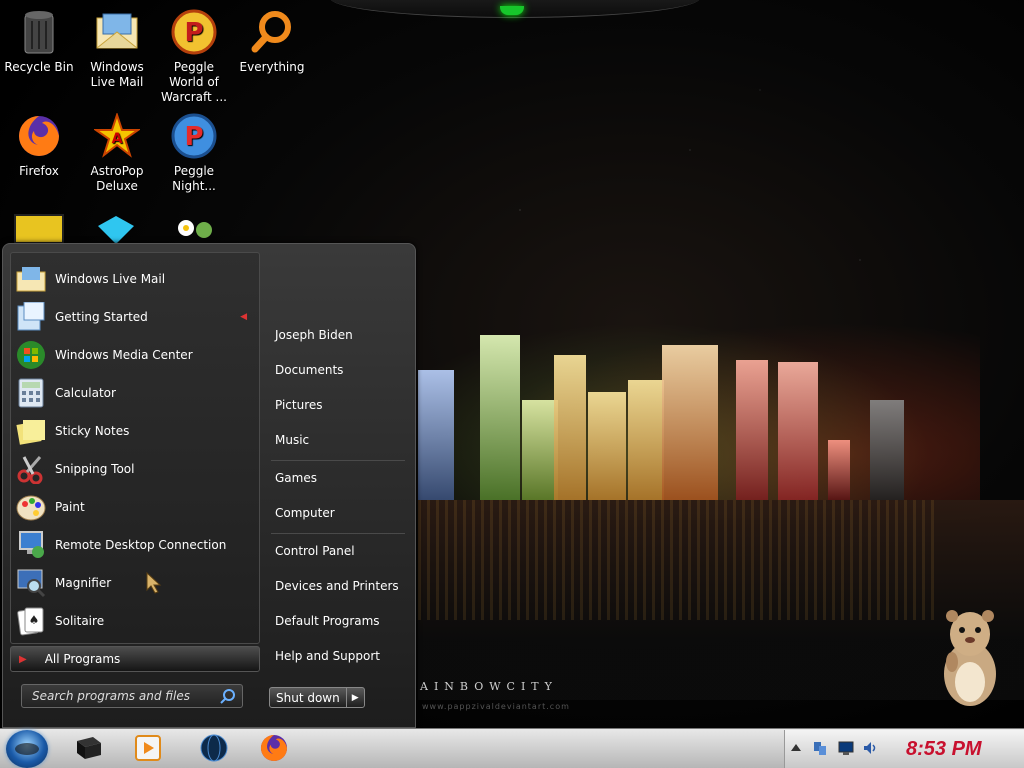 The width and height of the screenshot is (1024, 768). What do you see at coordinates (124, 355) in the screenshot?
I see `program-label: Windows Media Center` at bounding box center [124, 355].